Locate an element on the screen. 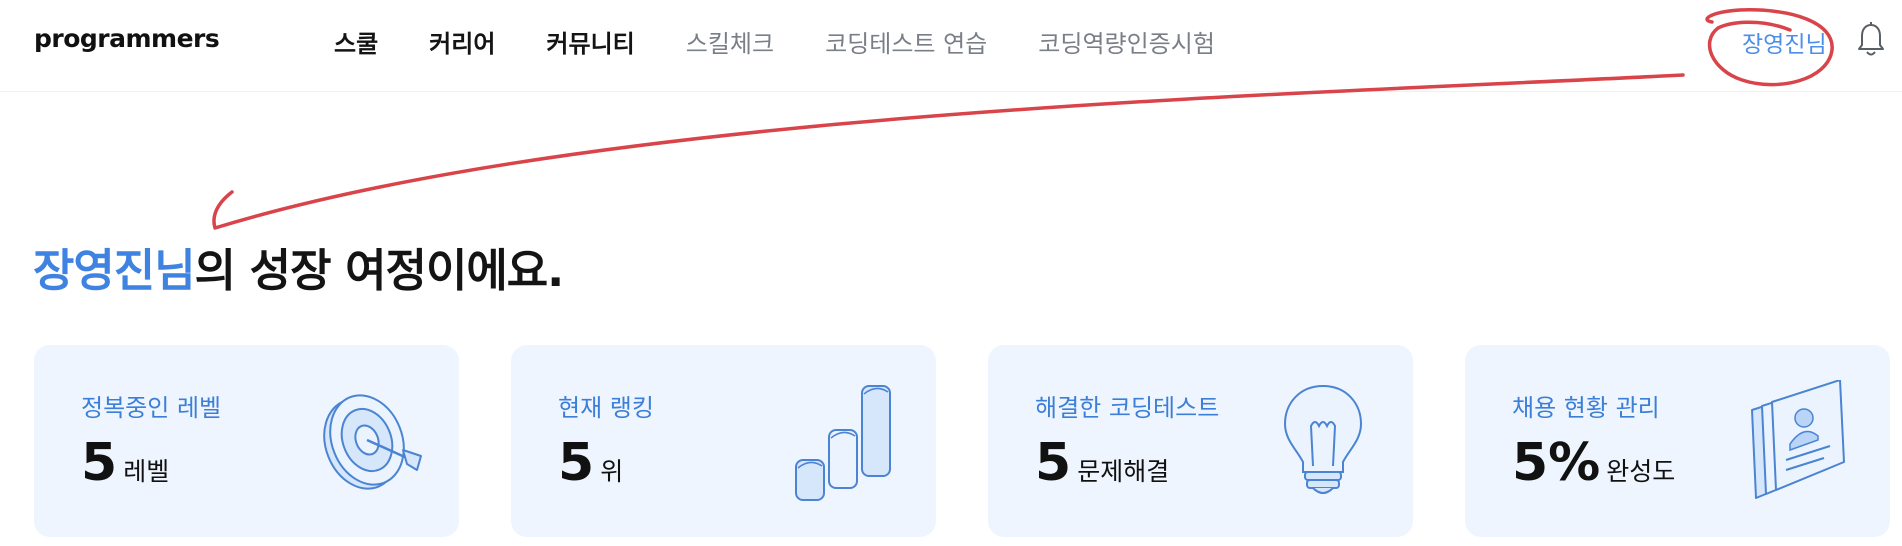 The image size is (1902, 546). profile-cards-icon is located at coordinates (1798, 439).